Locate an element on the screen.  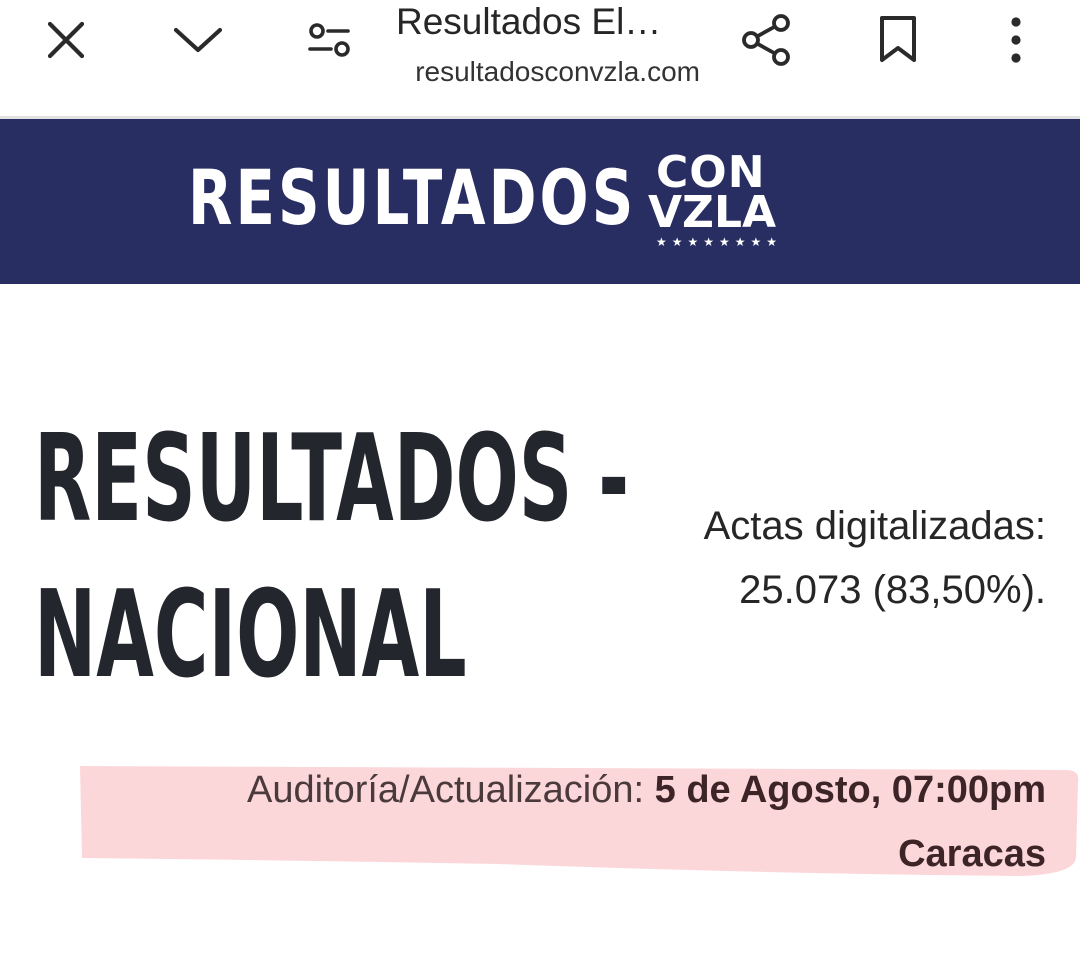
audit-date: 5 de Agosto, 07:00pm is located at coordinates (850, 790).